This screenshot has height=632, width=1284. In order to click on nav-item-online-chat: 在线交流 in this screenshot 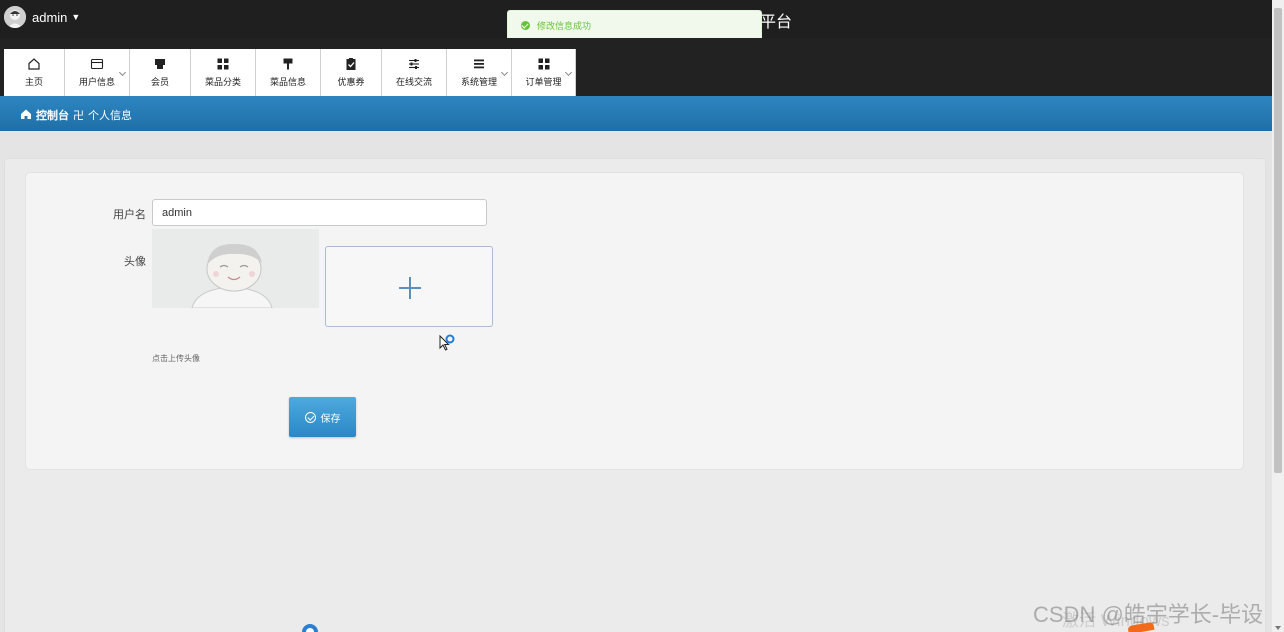, I will do `click(414, 72)`.